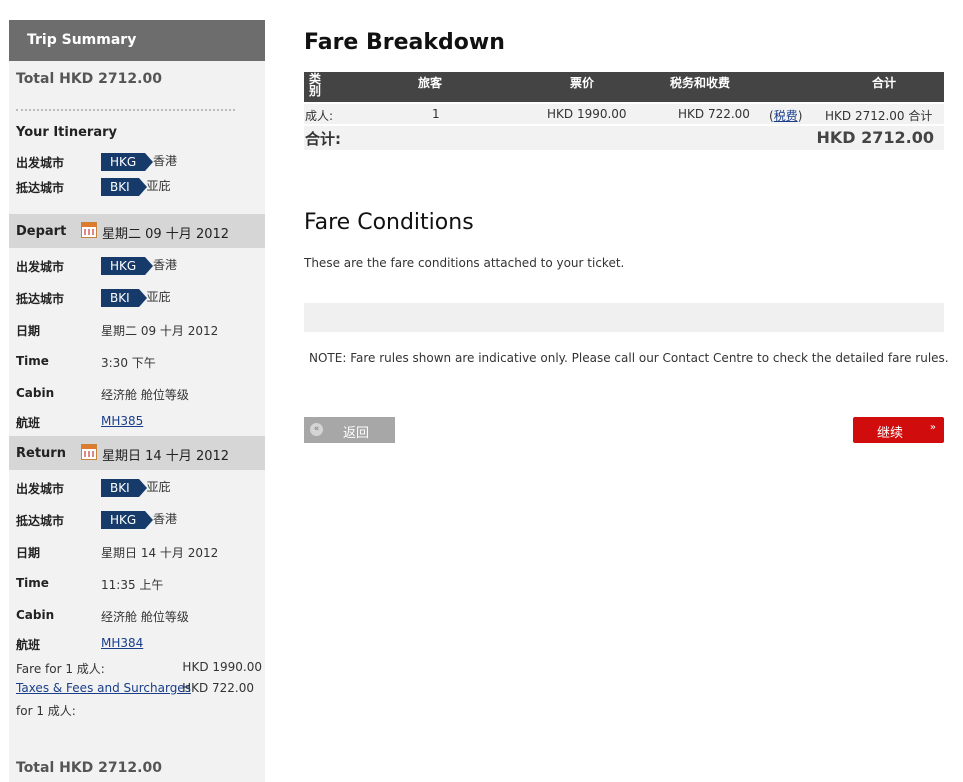 This screenshot has width=963, height=782. I want to click on return-date: 星期日 14 十月 2012, so click(166, 456).